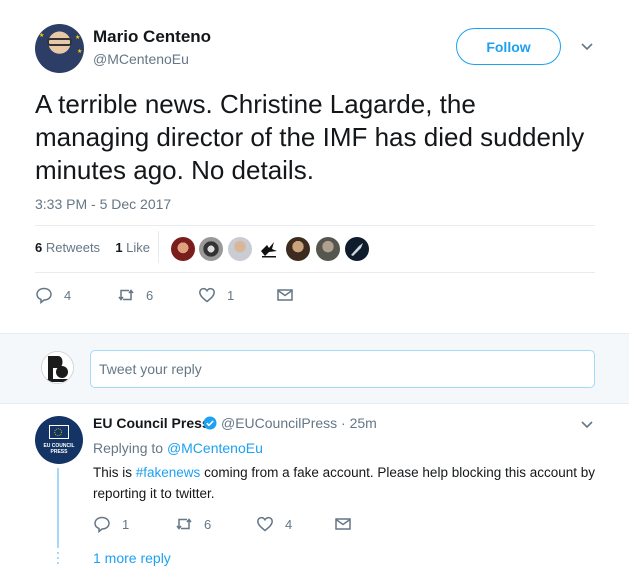 The height and width of the screenshot is (582, 629). I want to click on reply-action: 4, so click(53, 295).